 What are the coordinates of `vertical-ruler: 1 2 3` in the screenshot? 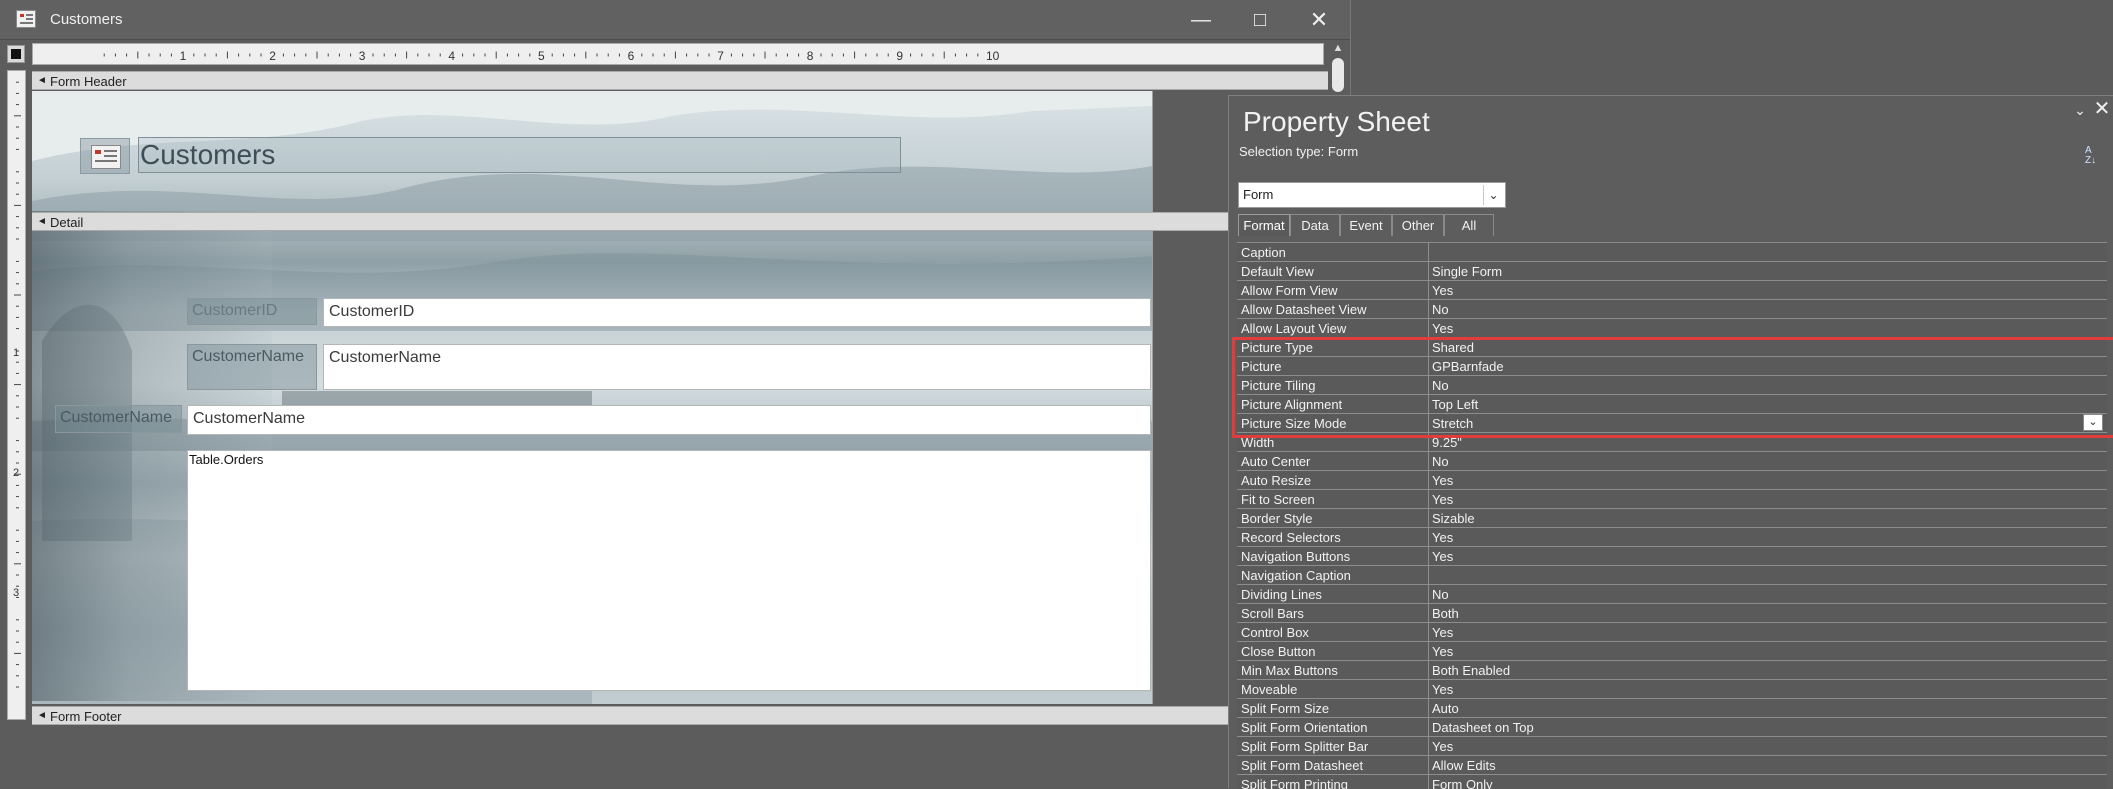 It's located at (16, 395).